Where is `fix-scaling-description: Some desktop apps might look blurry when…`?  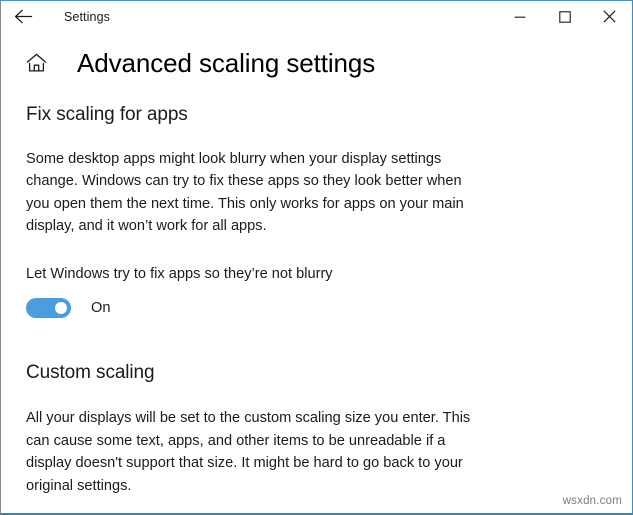 fix-scaling-description: Some desktop apps might look blurry when… is located at coordinates (245, 192).